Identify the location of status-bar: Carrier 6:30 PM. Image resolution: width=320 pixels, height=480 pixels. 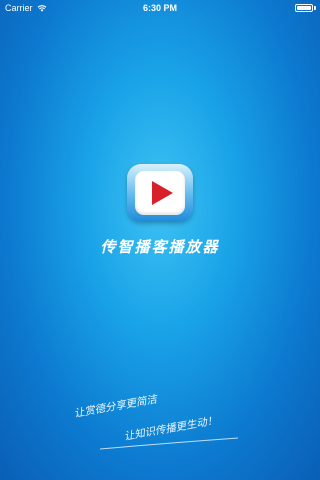
(160, 8).